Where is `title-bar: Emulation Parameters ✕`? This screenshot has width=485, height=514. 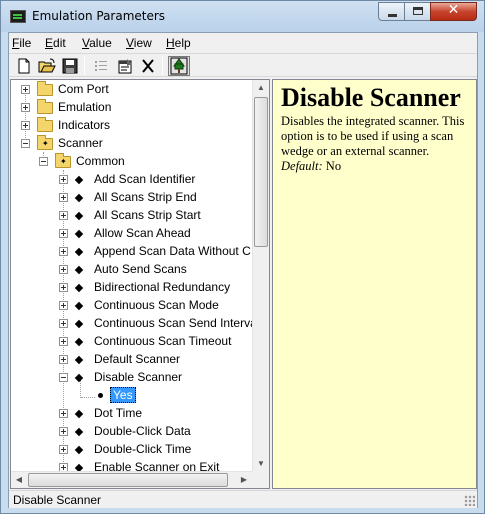 title-bar: Emulation Parameters ✕ is located at coordinates (242, 16).